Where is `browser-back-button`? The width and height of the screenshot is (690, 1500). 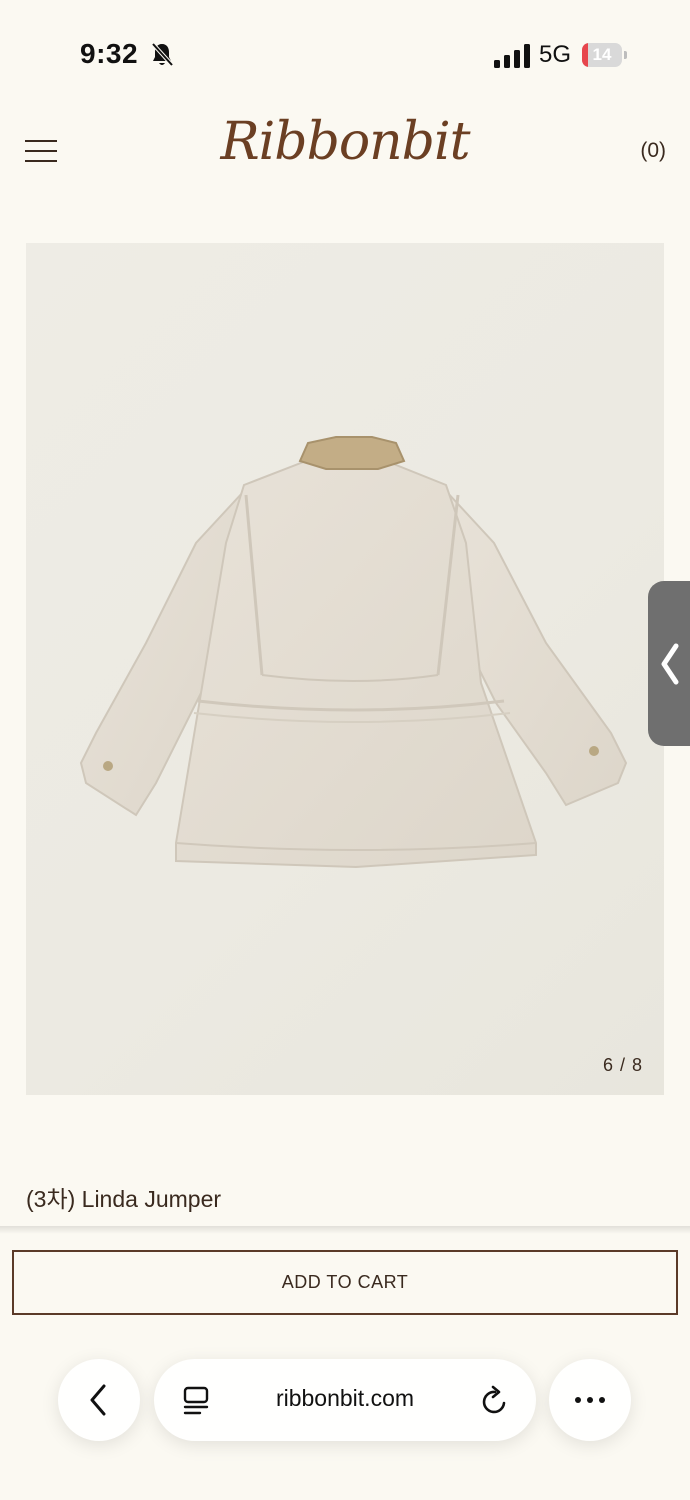
browser-back-button is located at coordinates (99, 1400).